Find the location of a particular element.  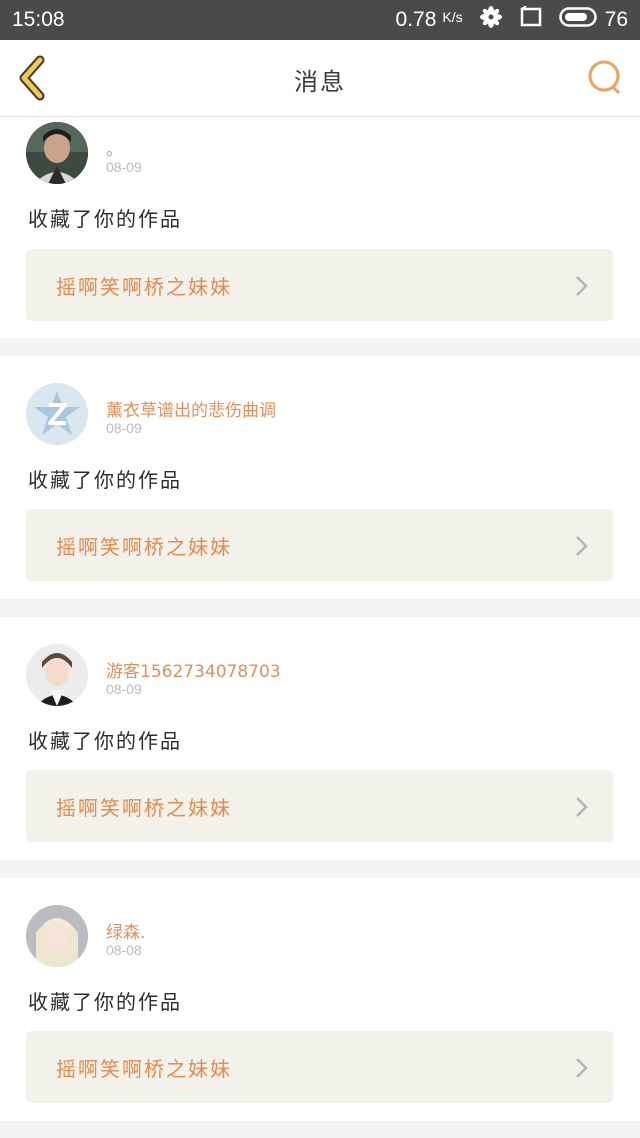

page-title: 消息 is located at coordinates (320, 82).